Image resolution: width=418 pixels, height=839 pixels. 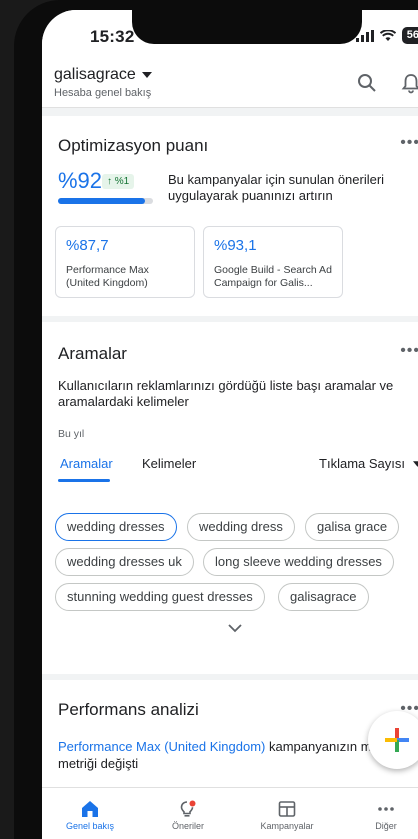 What do you see at coordinates (169, 463) in the screenshot?
I see `tab-keywords: Kelimeler` at bounding box center [169, 463].